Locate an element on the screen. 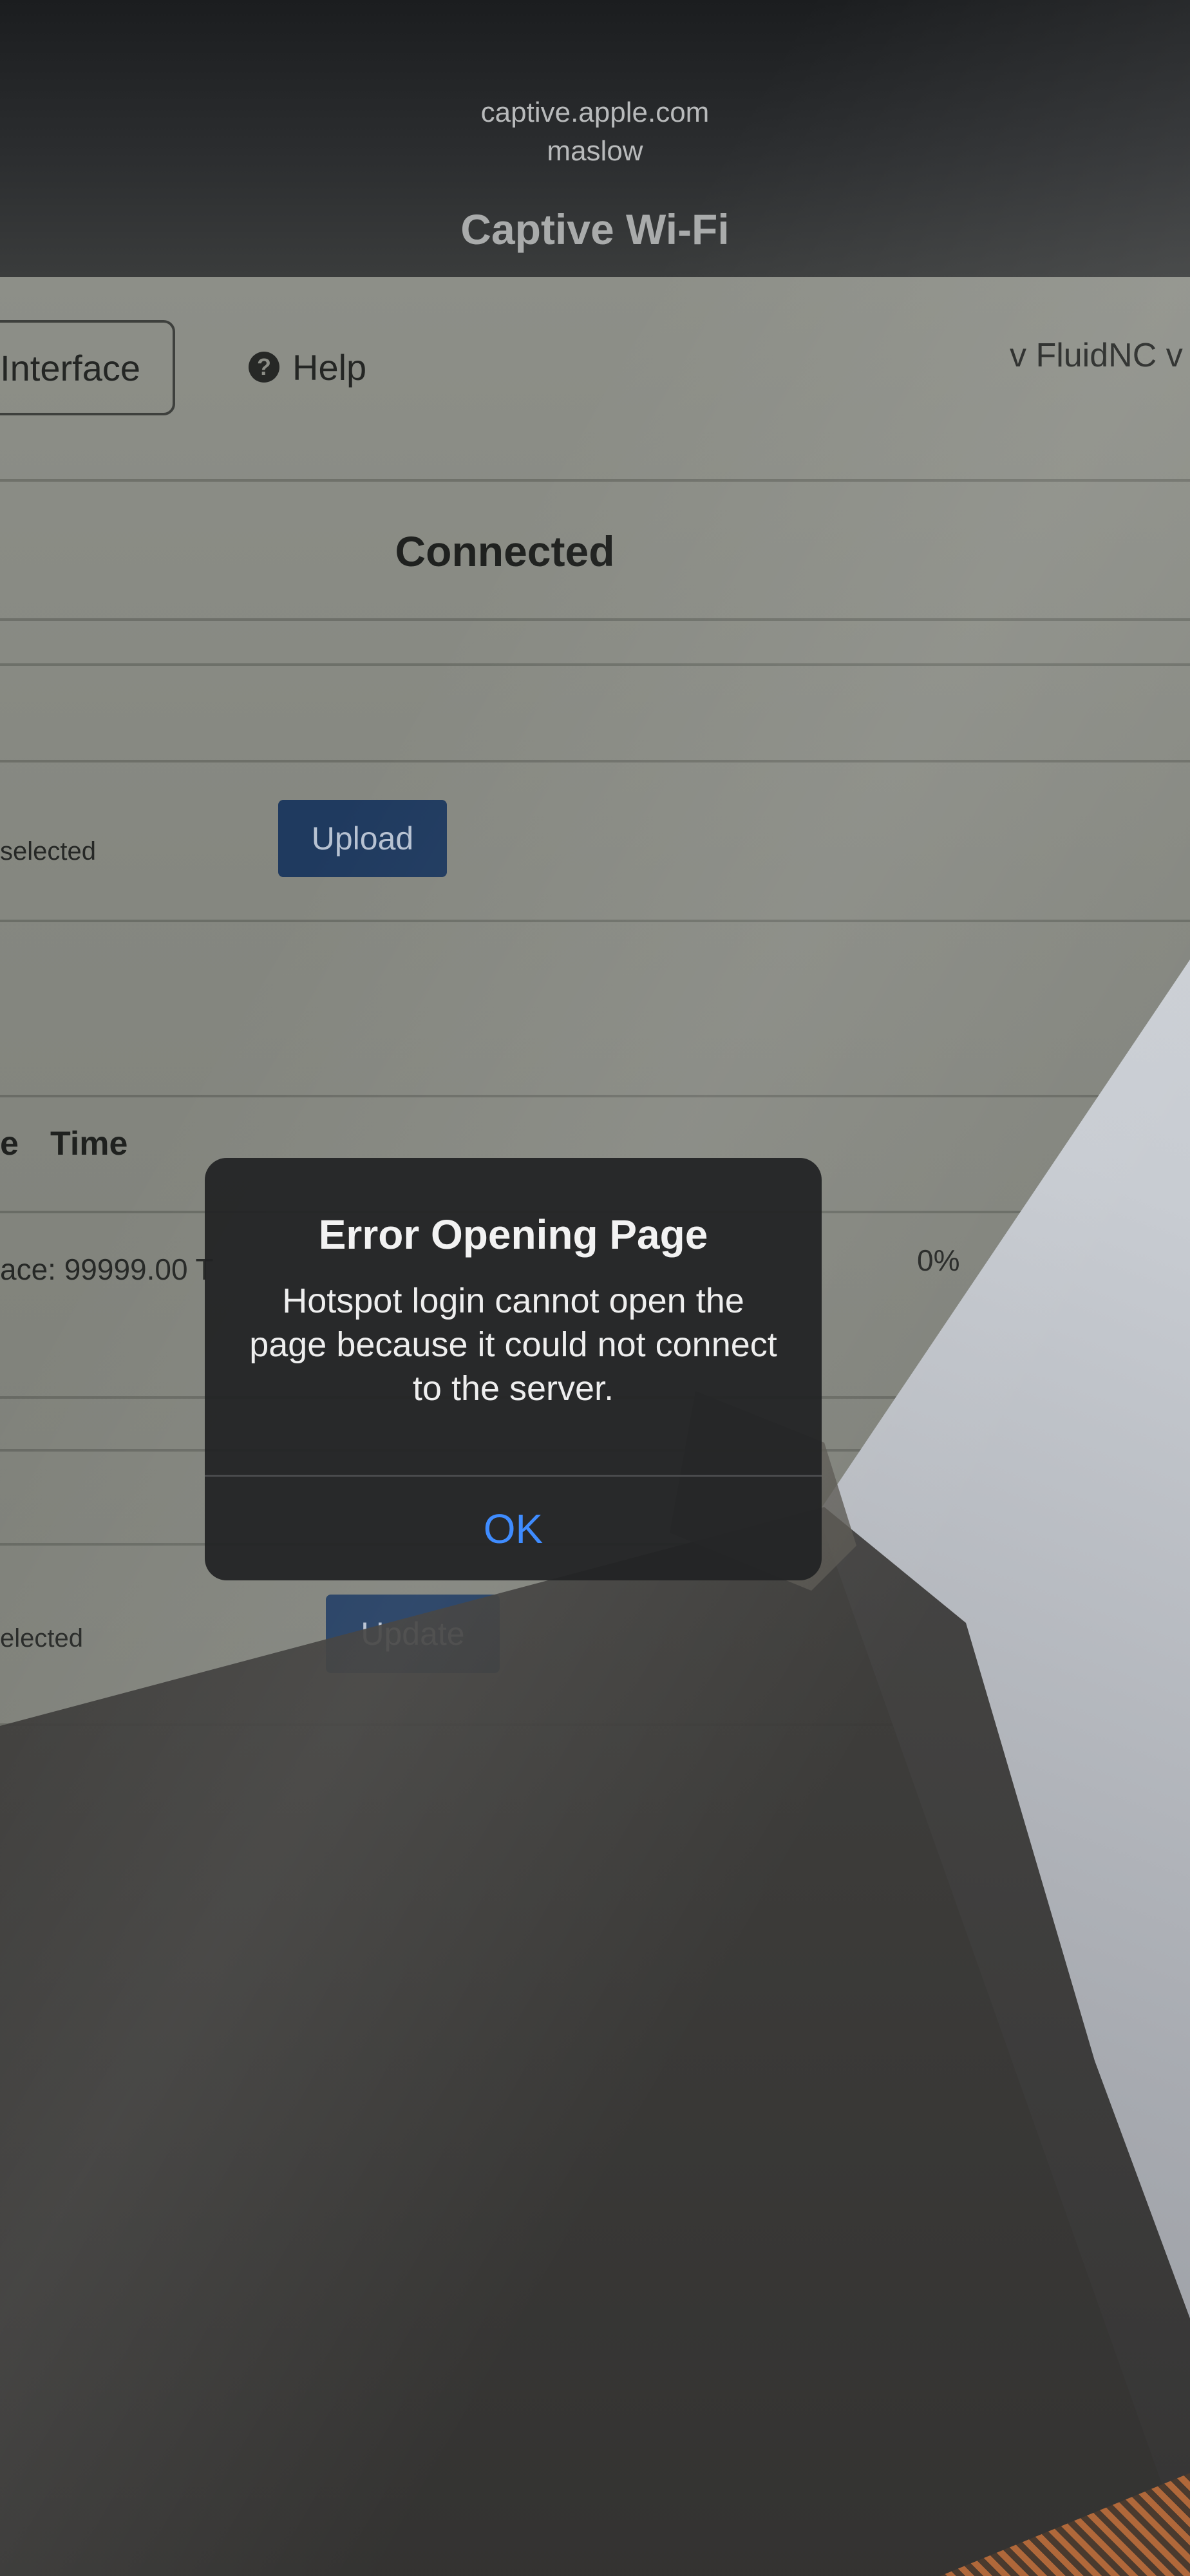  nav-interface-tab: Interface is located at coordinates (87, 367).